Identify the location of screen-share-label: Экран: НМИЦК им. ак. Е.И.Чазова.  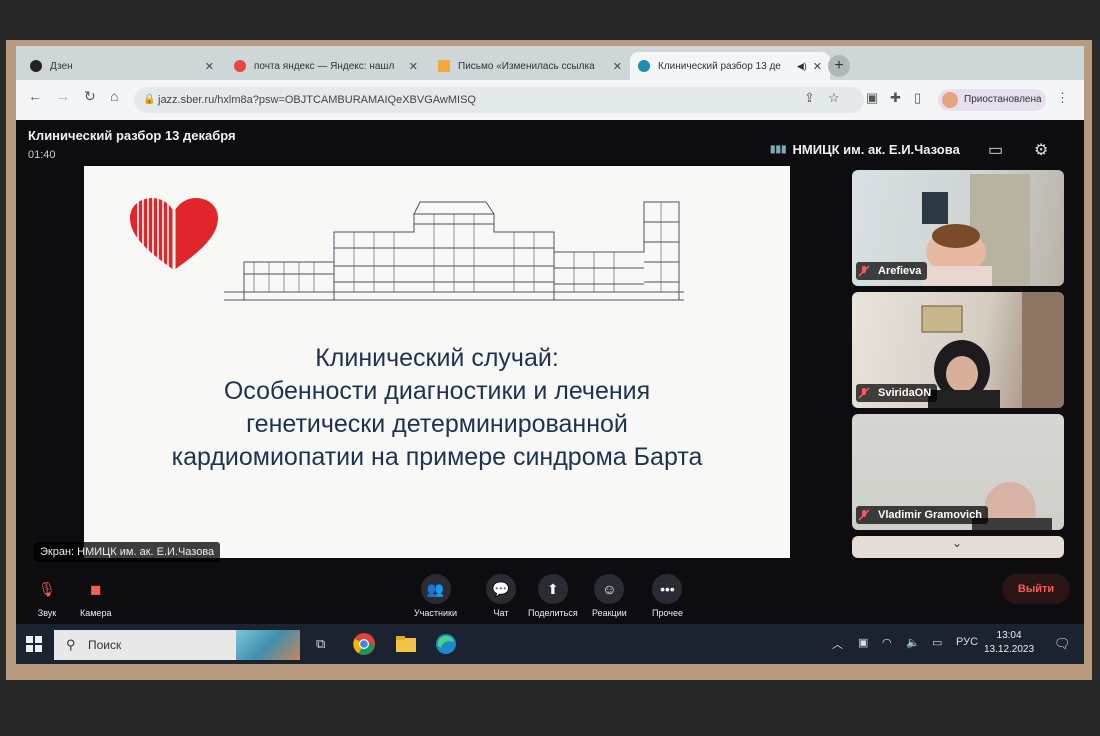
(127, 552).